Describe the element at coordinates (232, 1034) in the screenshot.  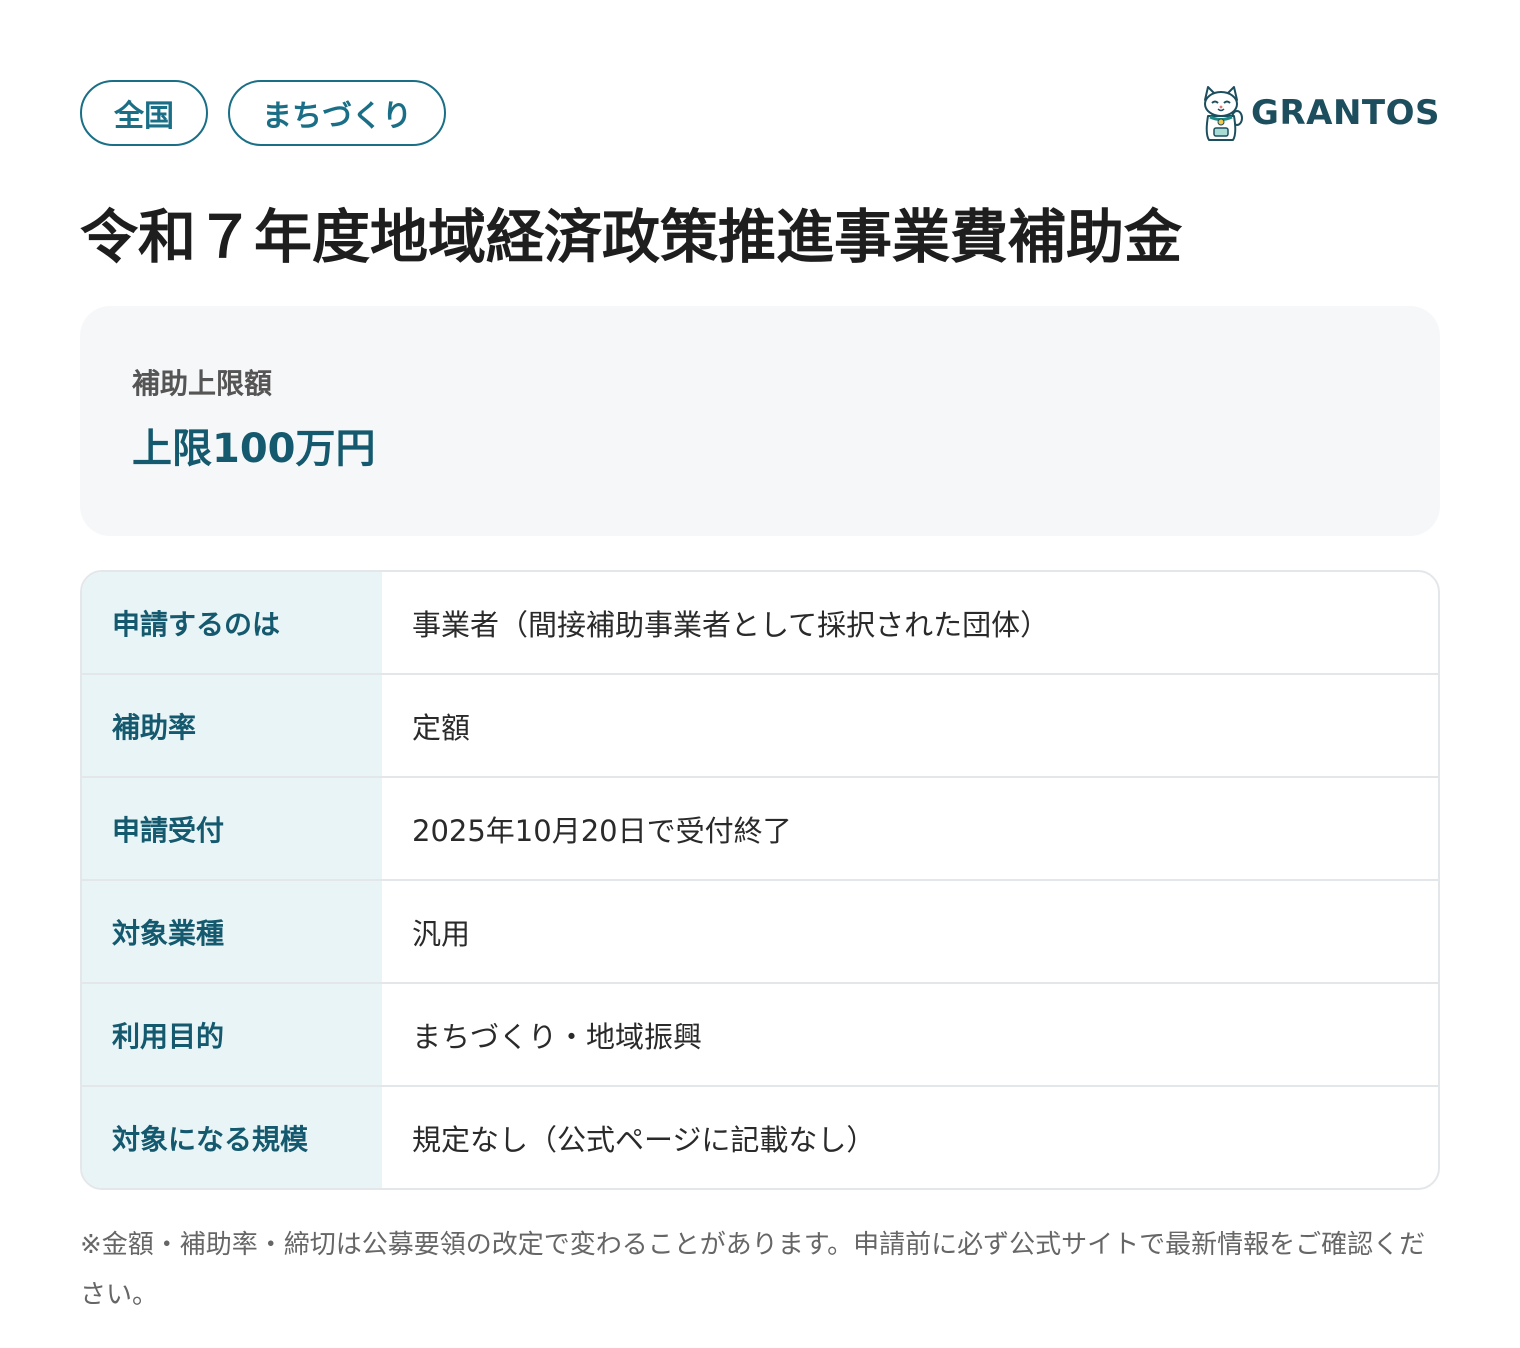
I see `row-key-purpose: 利用目的` at that location.